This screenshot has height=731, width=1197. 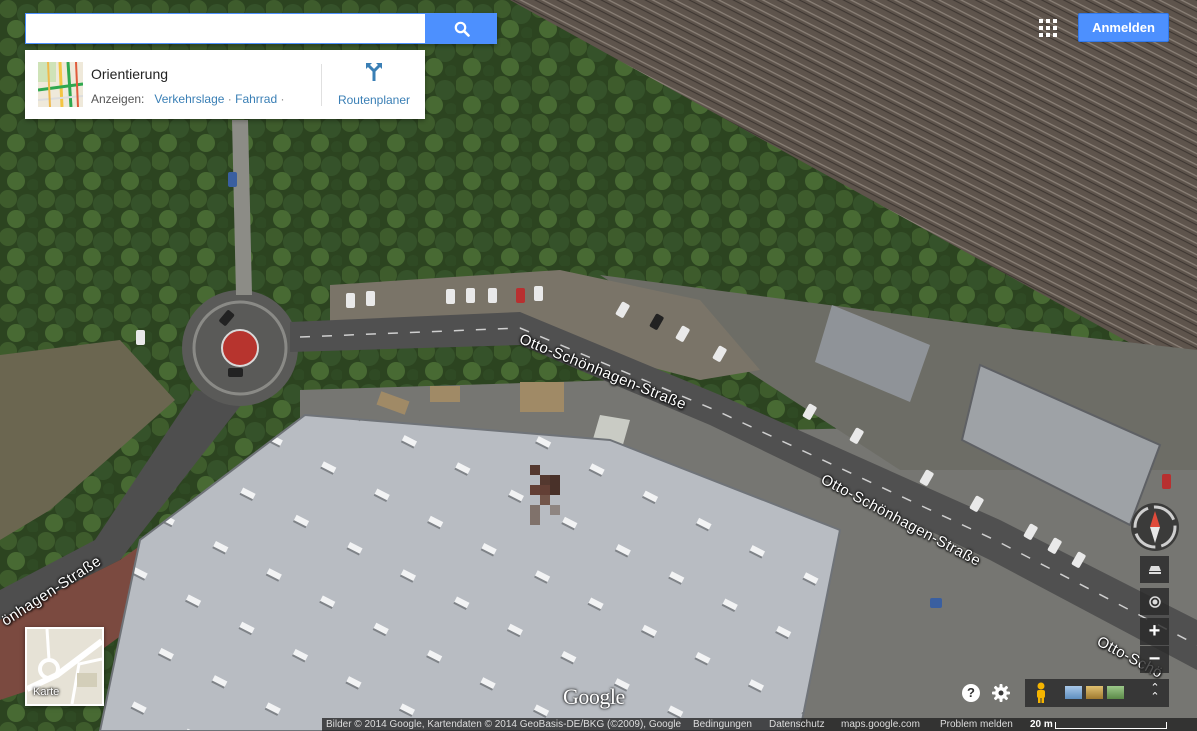 I want to click on map-toggle-label: Karte, so click(x=46, y=692).